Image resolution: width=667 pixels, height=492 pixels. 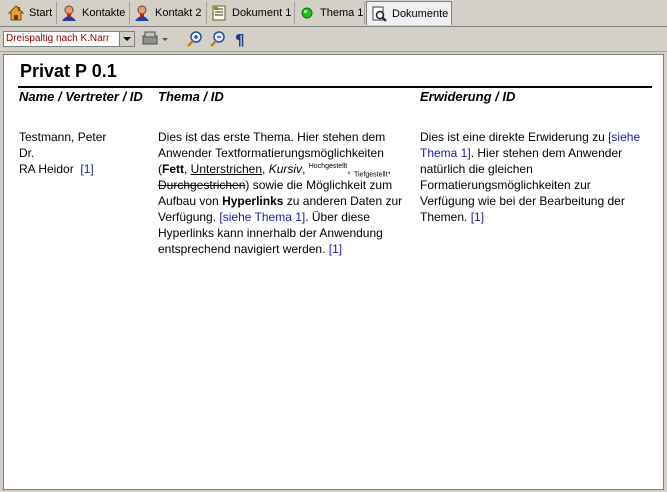 I want to click on zoom-in-button, so click(x=195, y=39).